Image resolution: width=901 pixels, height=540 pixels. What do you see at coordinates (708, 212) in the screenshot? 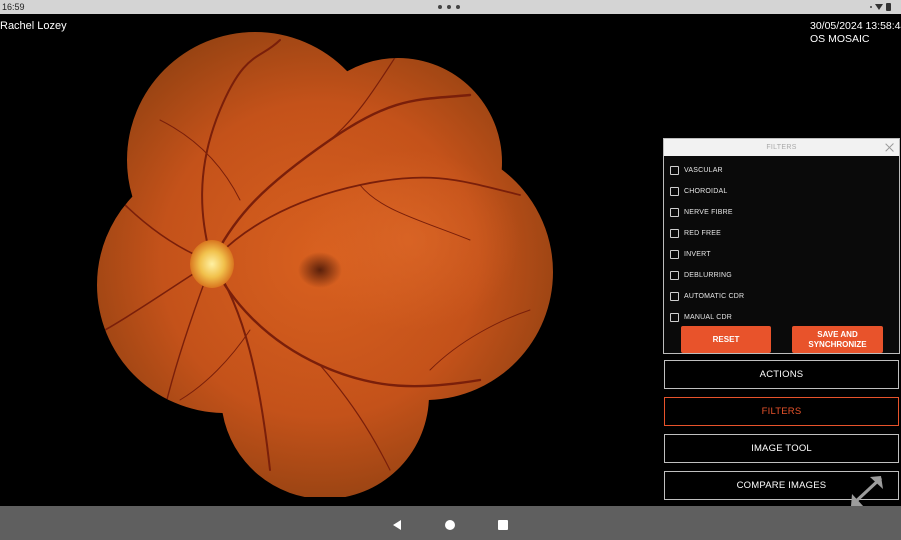
I see `filter-label: NERVE FIBRE` at bounding box center [708, 212].